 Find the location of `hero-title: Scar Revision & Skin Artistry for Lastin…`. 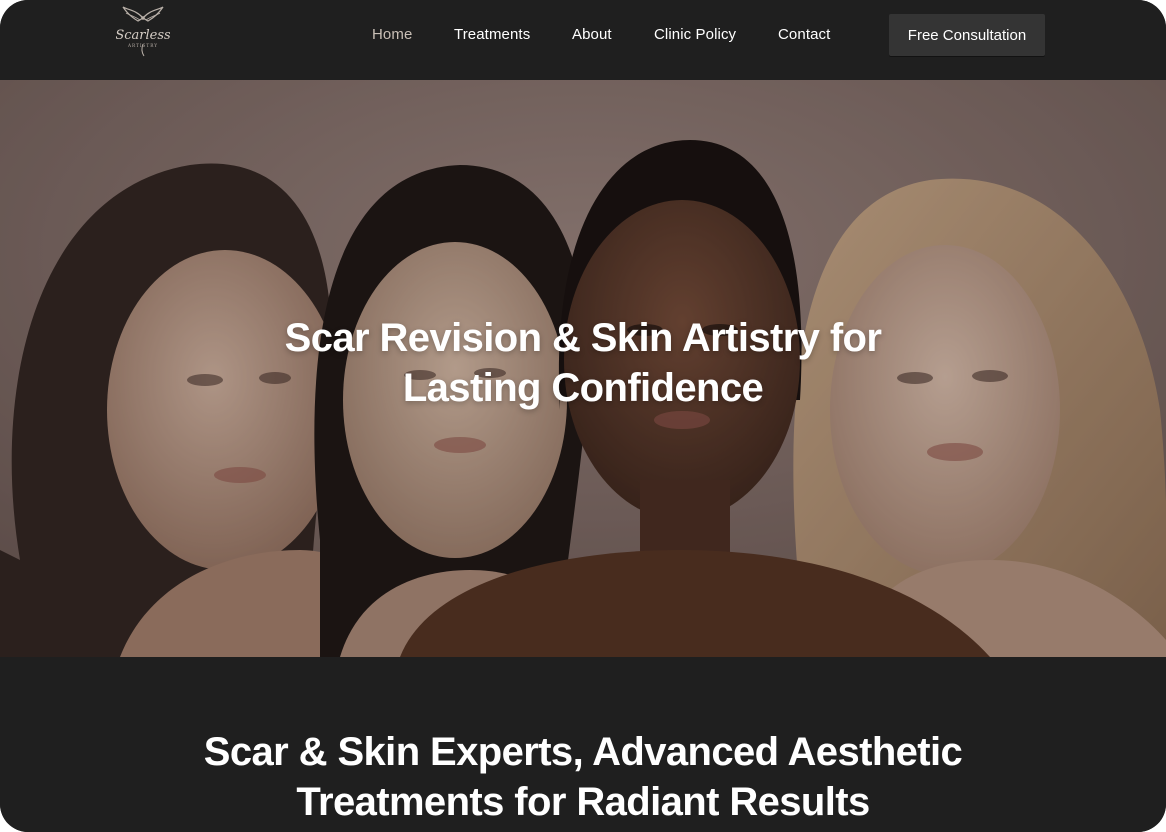

hero-title: Scar Revision & Skin Artistry for Lastin… is located at coordinates (583, 363).